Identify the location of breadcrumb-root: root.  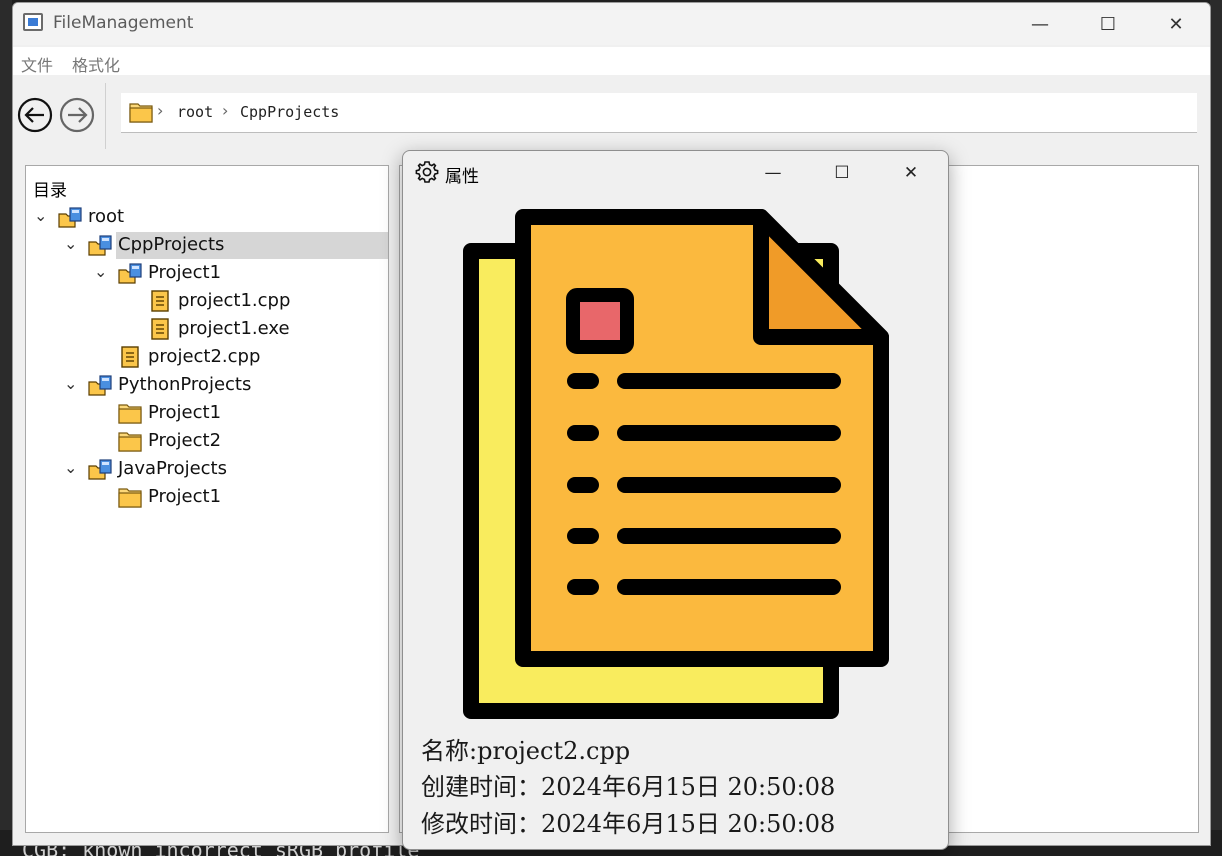
(195, 112).